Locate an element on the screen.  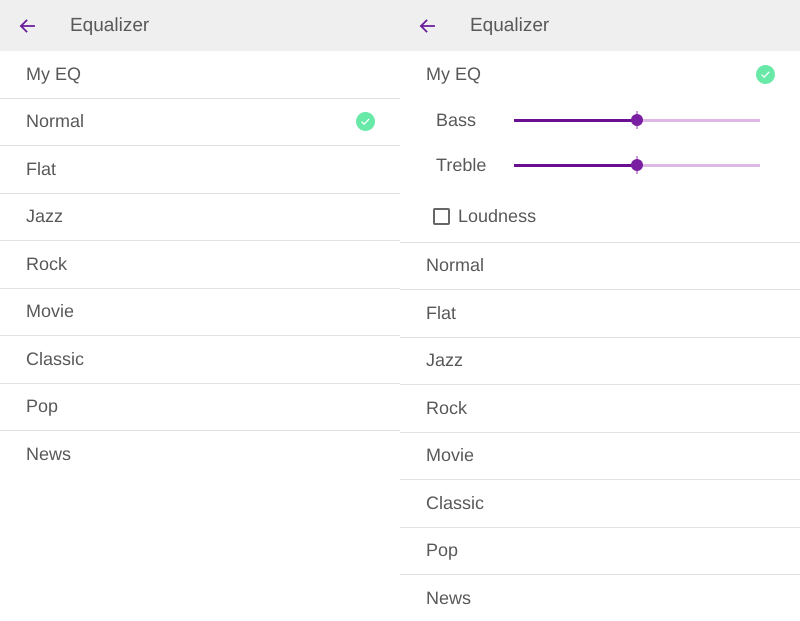
checkbox is located at coordinates (441, 216).